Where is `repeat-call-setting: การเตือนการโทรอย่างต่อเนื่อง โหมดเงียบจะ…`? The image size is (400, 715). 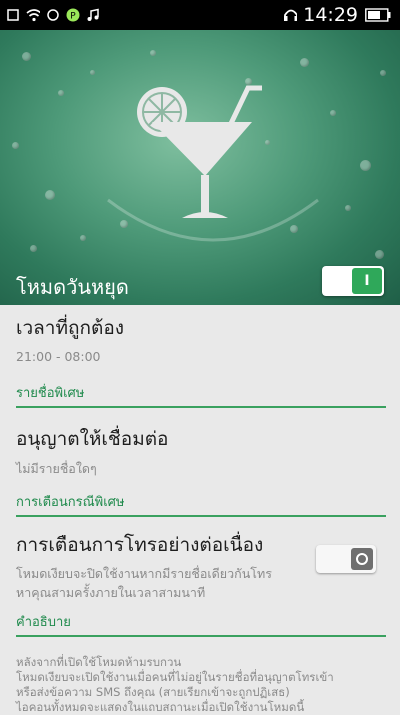
repeat-call-setting: การเตือนการโทรอย่างต่อเนื่อง โหมดเงียบจะ… is located at coordinates (163, 566).